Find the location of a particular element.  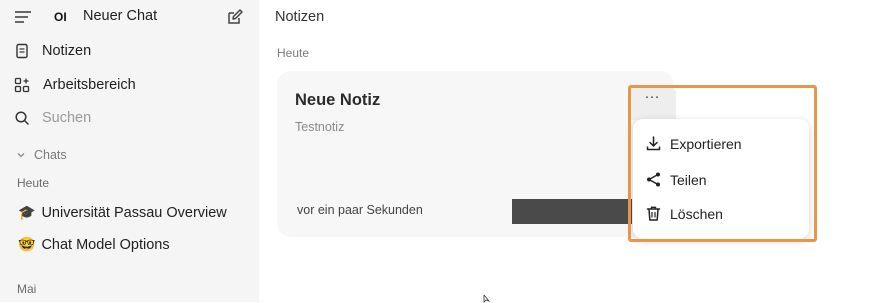

logo-text: OI is located at coordinates (60, 17).